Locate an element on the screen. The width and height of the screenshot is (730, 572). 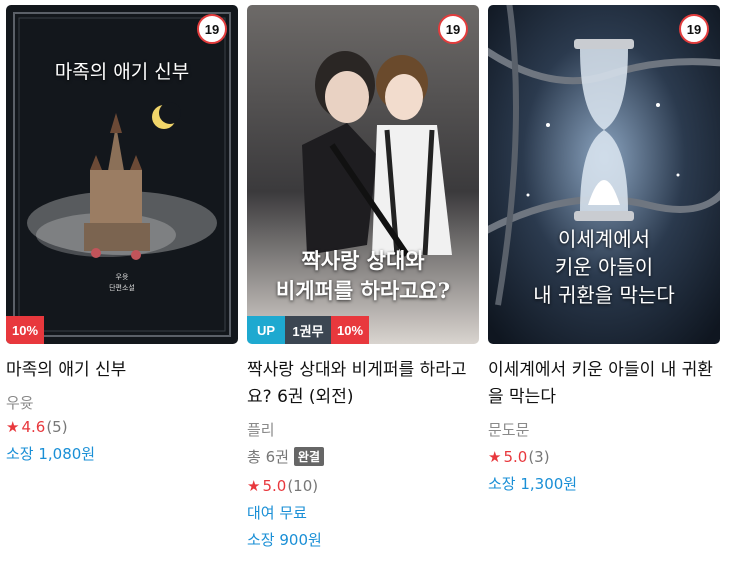
cover-title-line3: 내 귀환을 막는다 is located at coordinates (604, 295).